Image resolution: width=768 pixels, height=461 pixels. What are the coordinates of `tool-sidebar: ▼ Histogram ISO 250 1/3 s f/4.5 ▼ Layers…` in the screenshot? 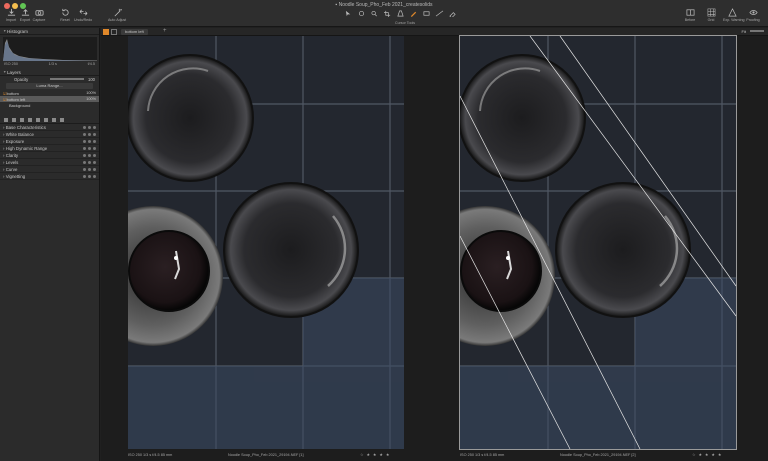 It's located at (50, 244).